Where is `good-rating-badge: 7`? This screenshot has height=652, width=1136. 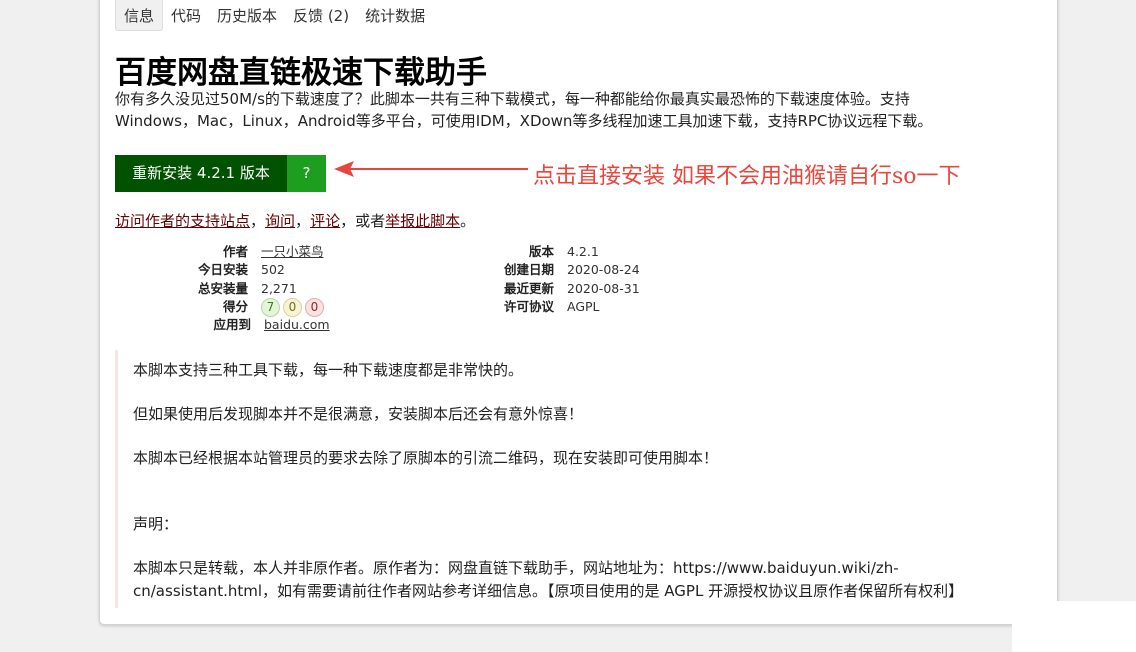
good-rating-badge: 7 is located at coordinates (270, 307).